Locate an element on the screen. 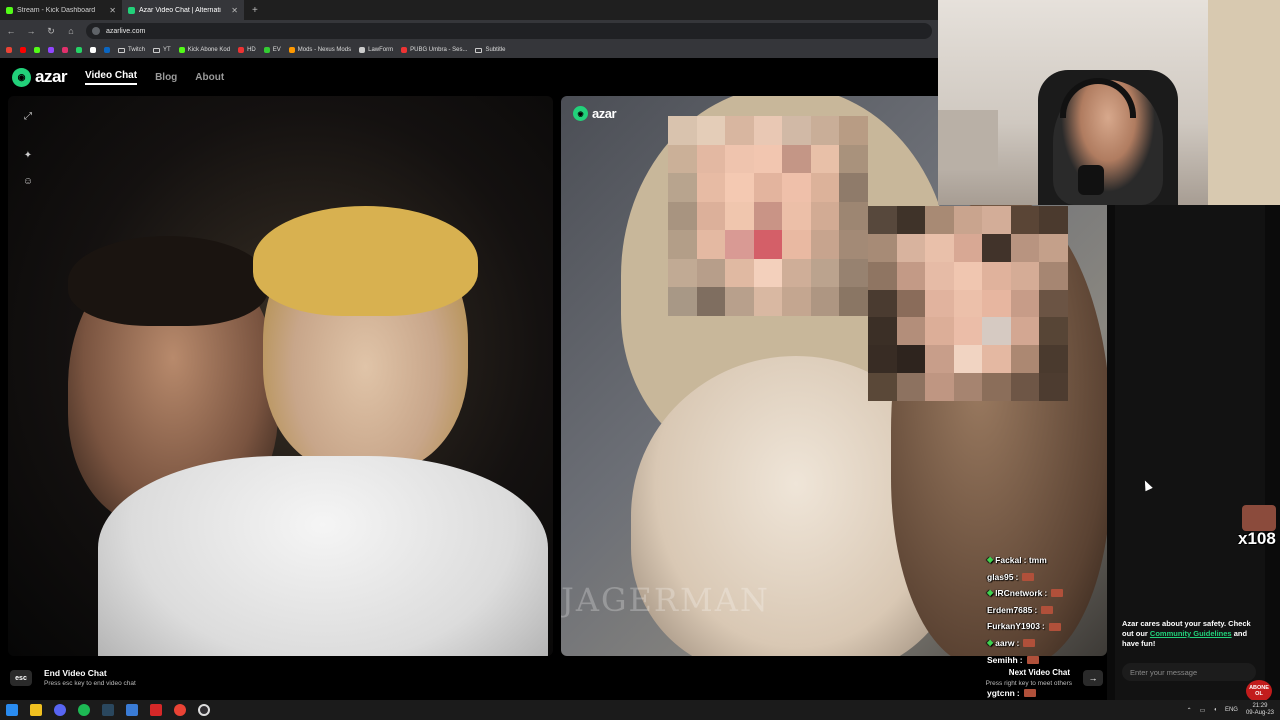  doll-hair is located at coordinates (365, 261).